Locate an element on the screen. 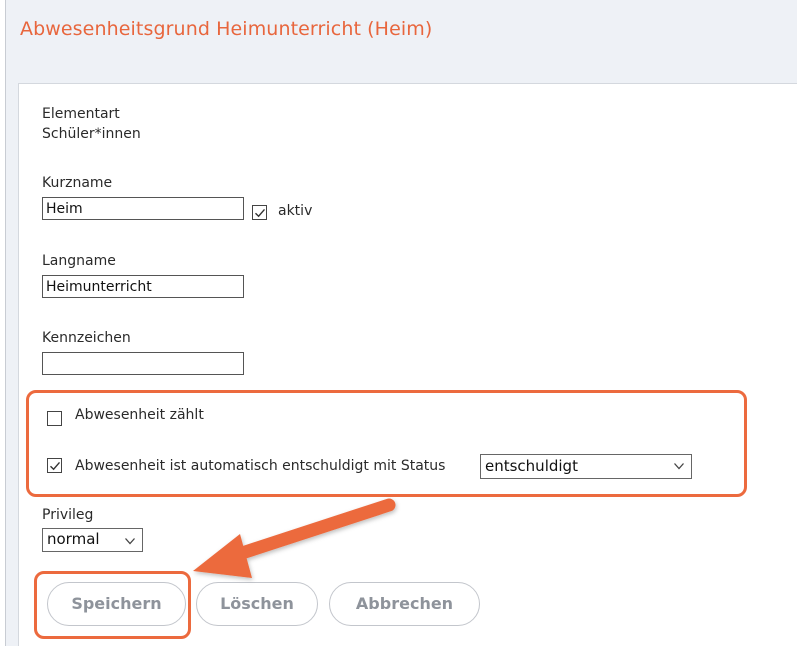 The width and height of the screenshot is (797, 646). annotation-arrow-icon is located at coordinates (294, 538).